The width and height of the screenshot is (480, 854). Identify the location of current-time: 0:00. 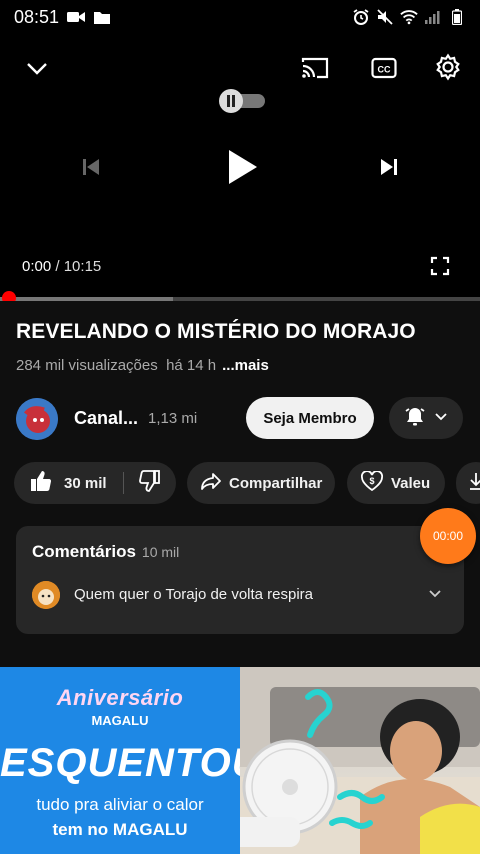
(37, 266).